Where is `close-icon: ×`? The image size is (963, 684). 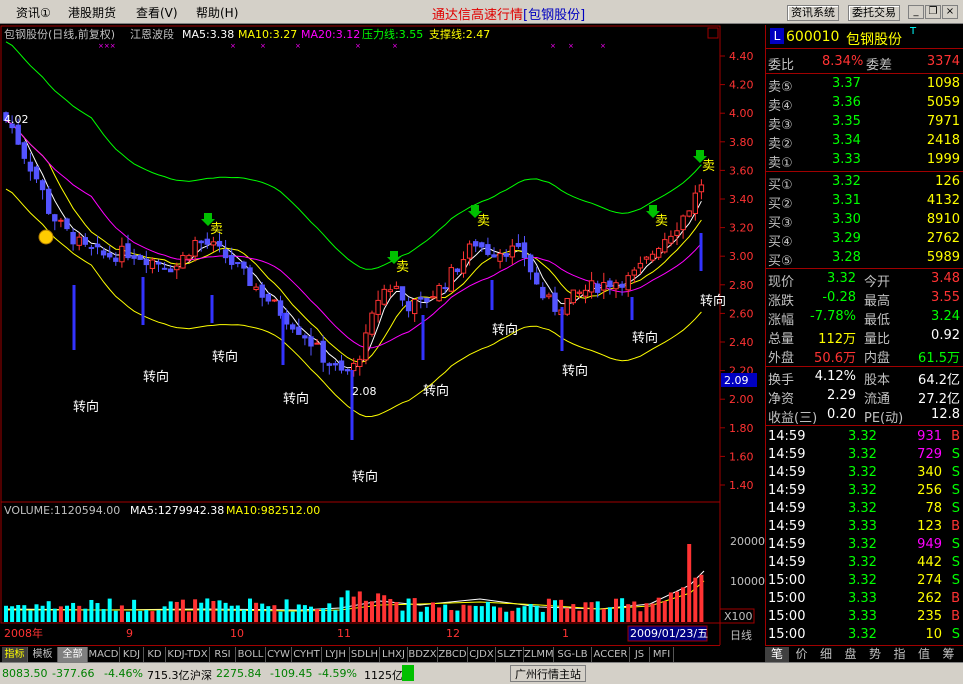
close-icon: × is located at coordinates (950, 12).